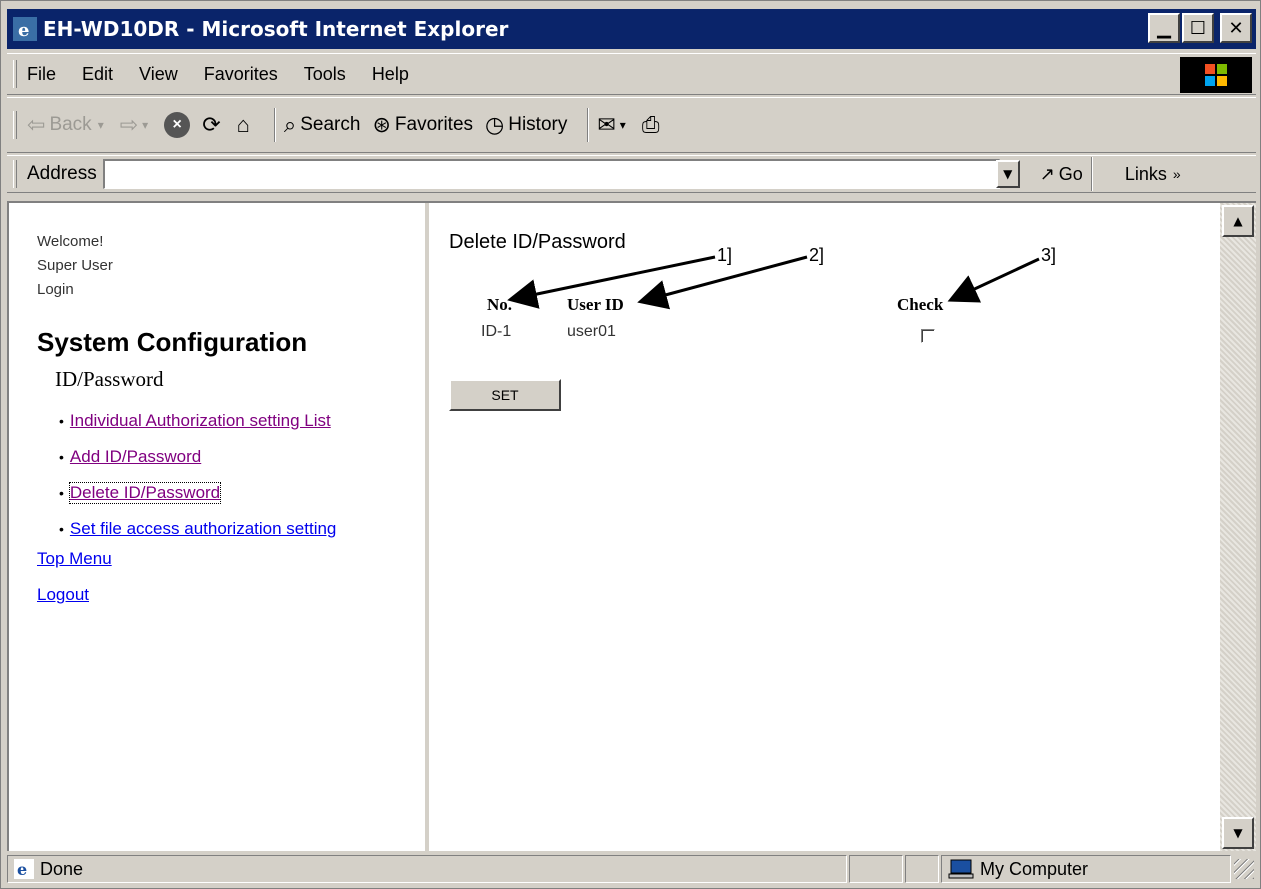 The height and width of the screenshot is (889, 1261). Describe the element at coordinates (500, 304) in the screenshot. I see `column-header-no: No.` at that location.